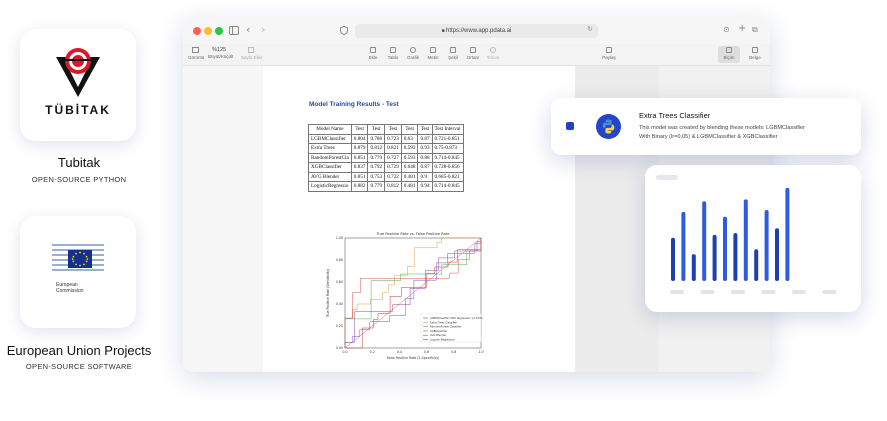 The image size is (887, 421). I want to click on roc-legend-entry: XGBClassifier, so click(439, 331).